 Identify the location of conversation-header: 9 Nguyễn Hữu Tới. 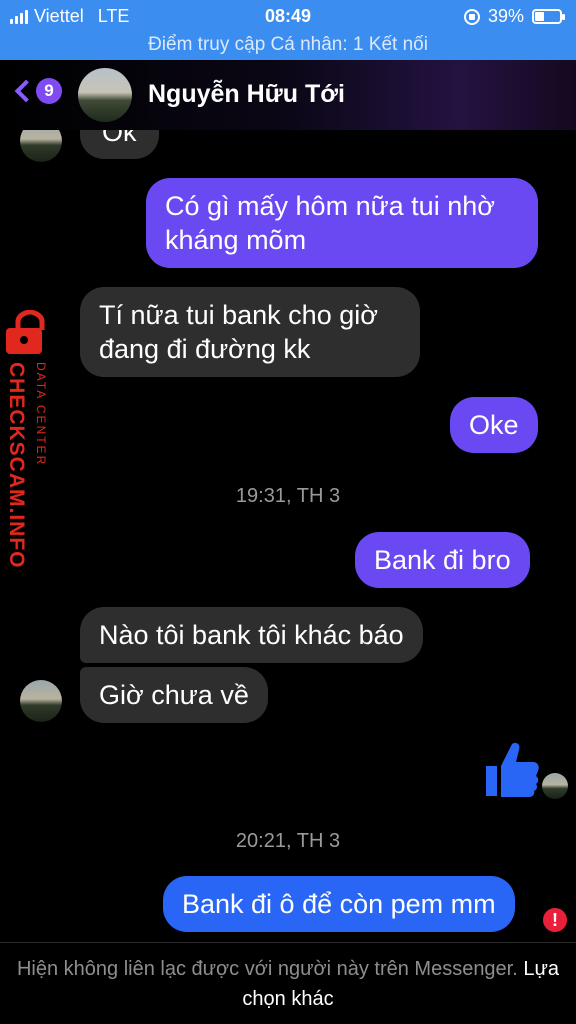
(288, 95).